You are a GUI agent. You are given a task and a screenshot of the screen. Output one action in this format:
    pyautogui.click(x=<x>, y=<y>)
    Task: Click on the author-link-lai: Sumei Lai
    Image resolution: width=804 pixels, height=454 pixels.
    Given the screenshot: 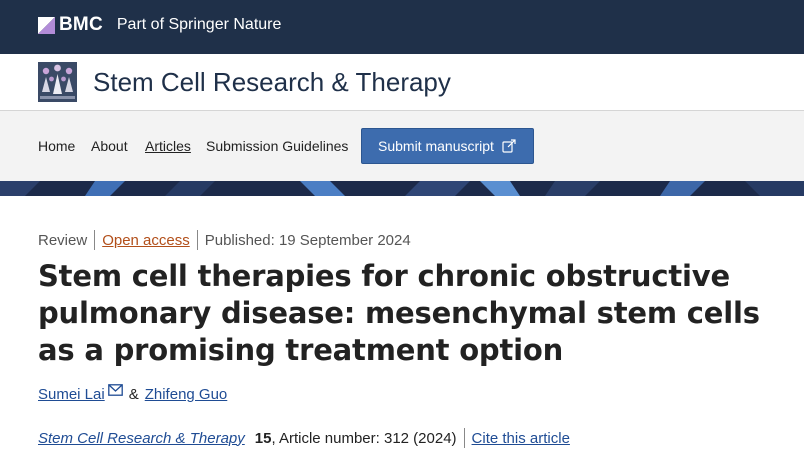 What is the action you would take?
    pyautogui.click(x=71, y=394)
    